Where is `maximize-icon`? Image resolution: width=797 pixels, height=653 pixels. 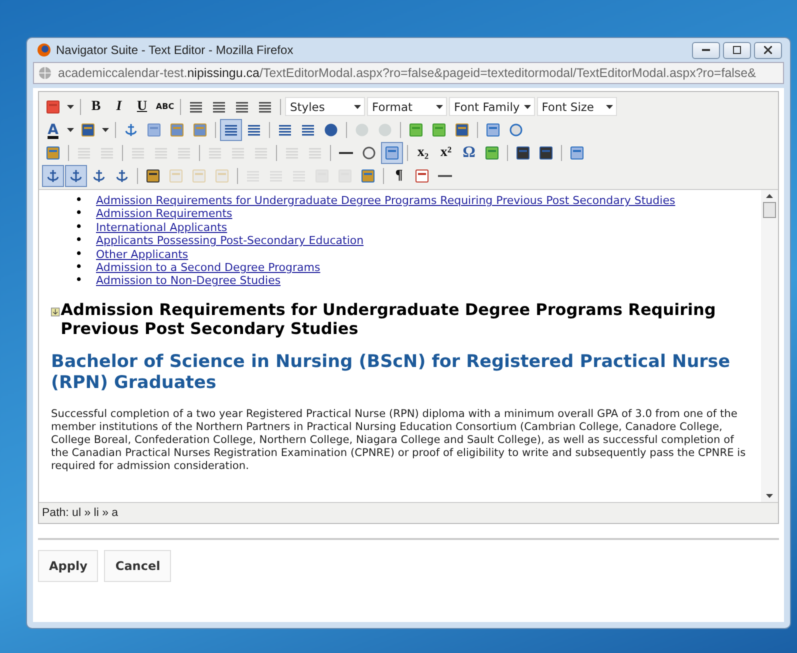 maximize-icon is located at coordinates (737, 50).